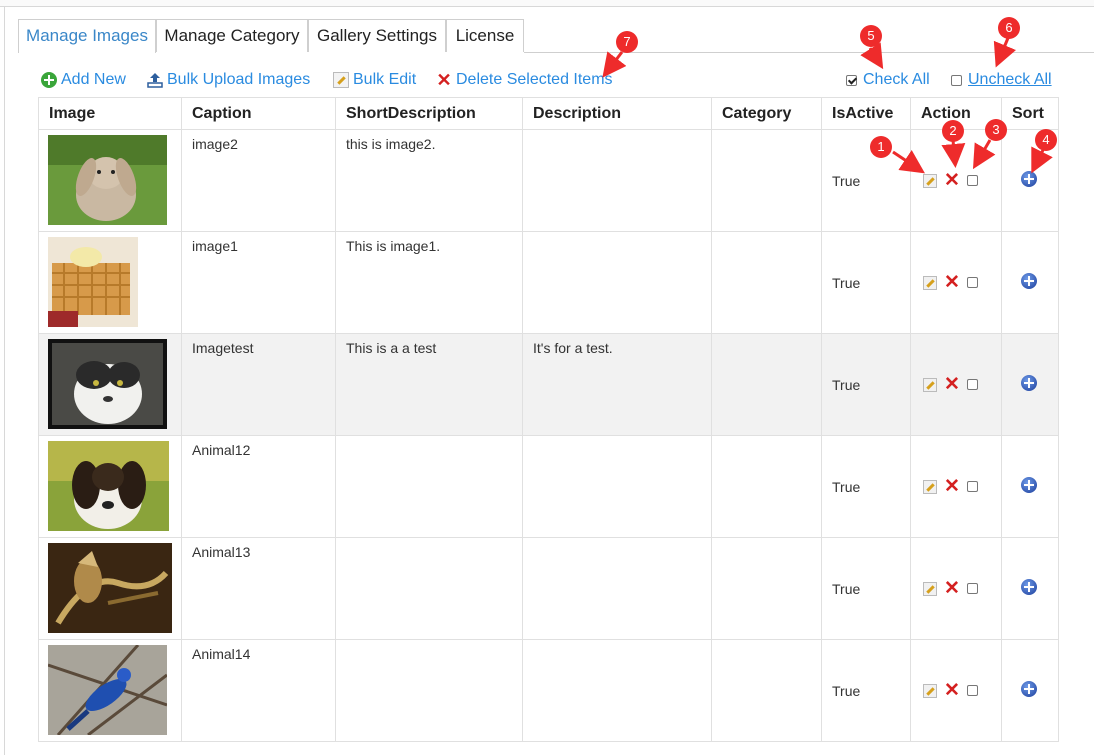 The height and width of the screenshot is (755, 1094). What do you see at coordinates (444, 80) in the screenshot?
I see `delete-x-icon: ✕` at bounding box center [444, 80].